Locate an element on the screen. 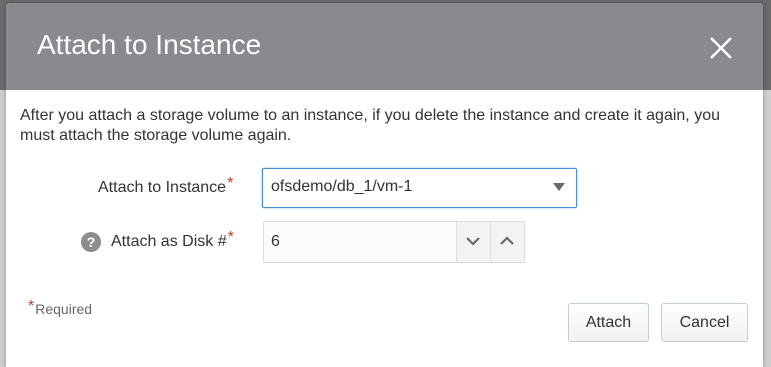  instance-field-label: Attach to Instance* is located at coordinates (165, 186).